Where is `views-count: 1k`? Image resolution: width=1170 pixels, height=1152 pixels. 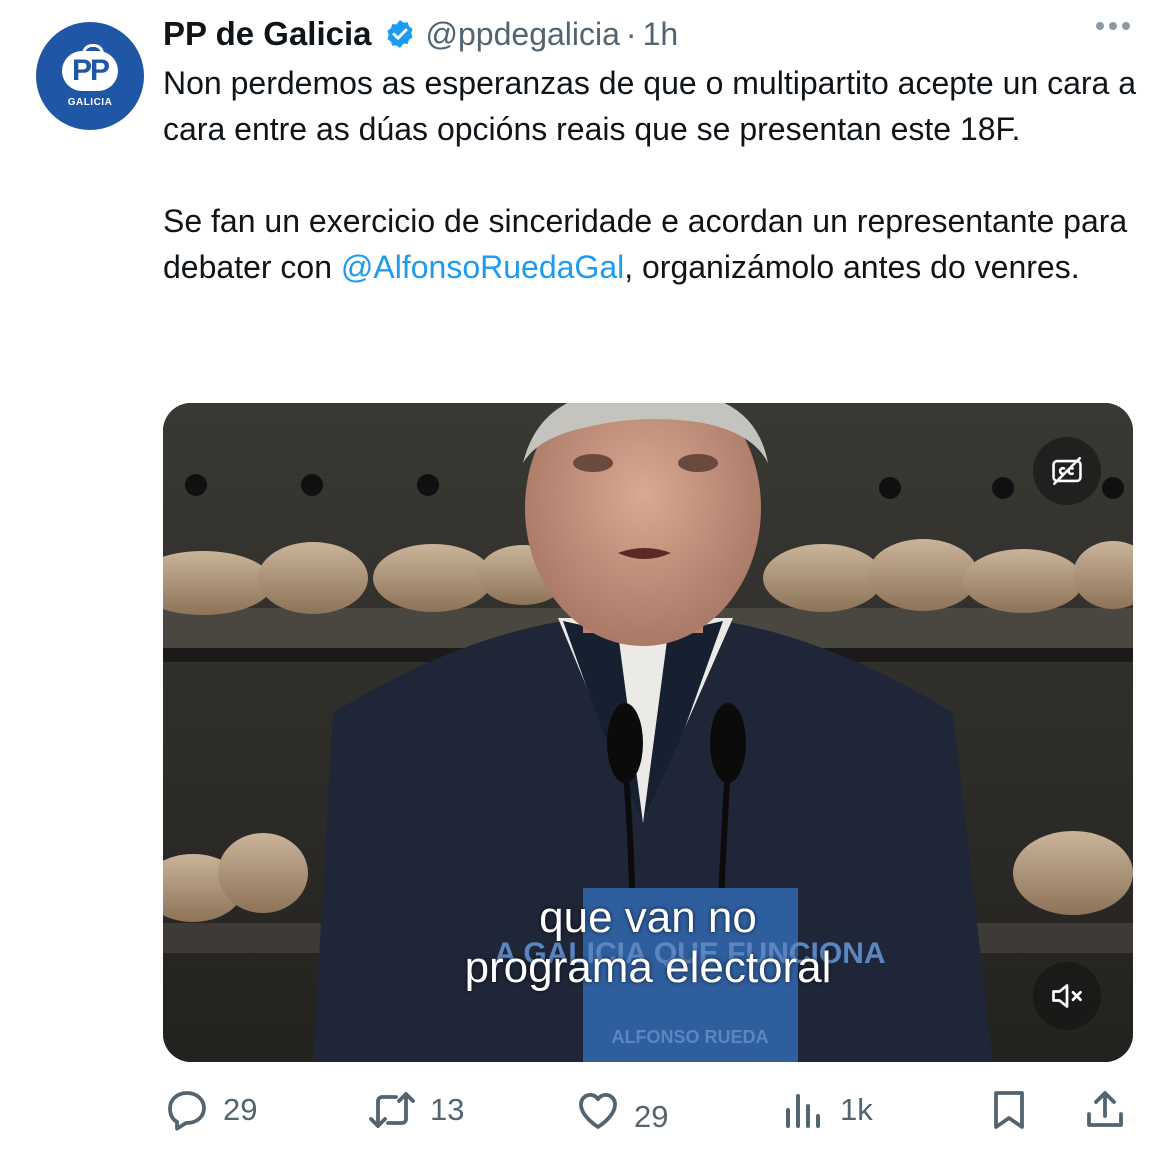
views-count: 1k is located at coordinates (856, 1109).